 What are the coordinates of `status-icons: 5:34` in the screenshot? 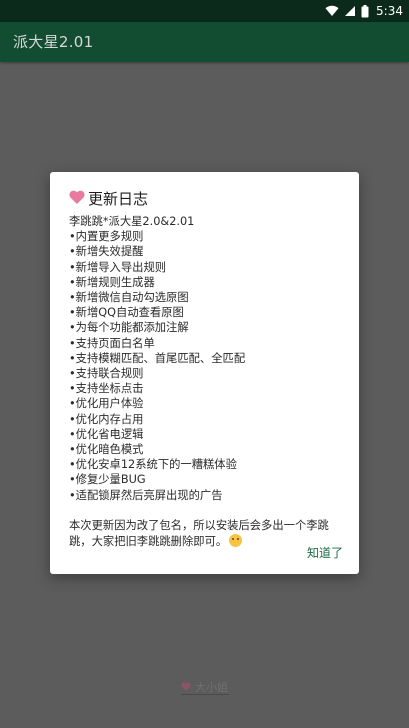 It's located at (364, 11).